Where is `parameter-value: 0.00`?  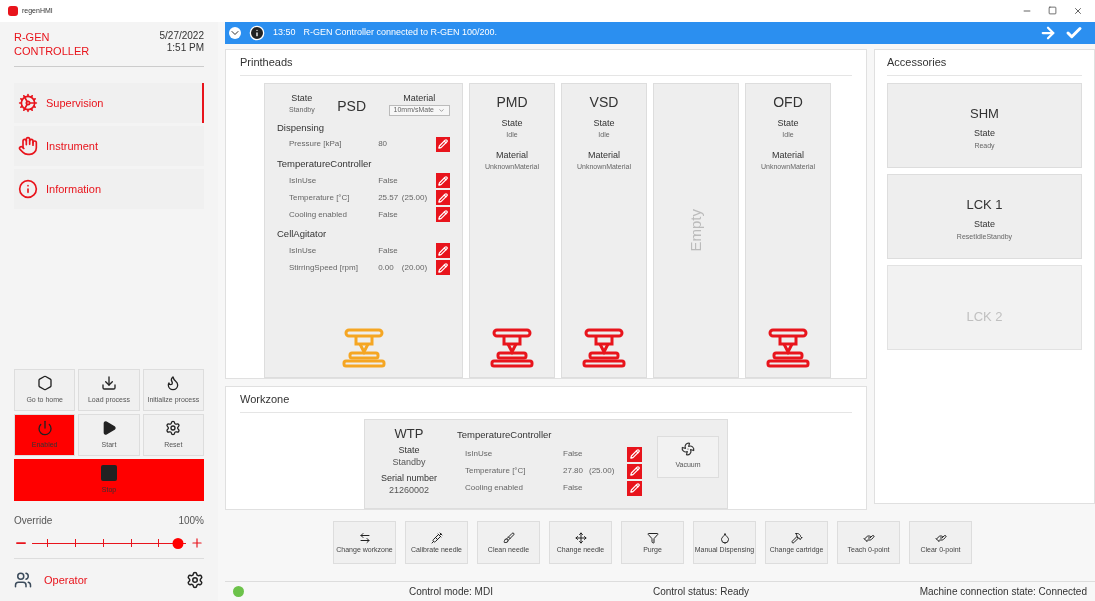
parameter-value: 0.00 is located at coordinates (386, 267).